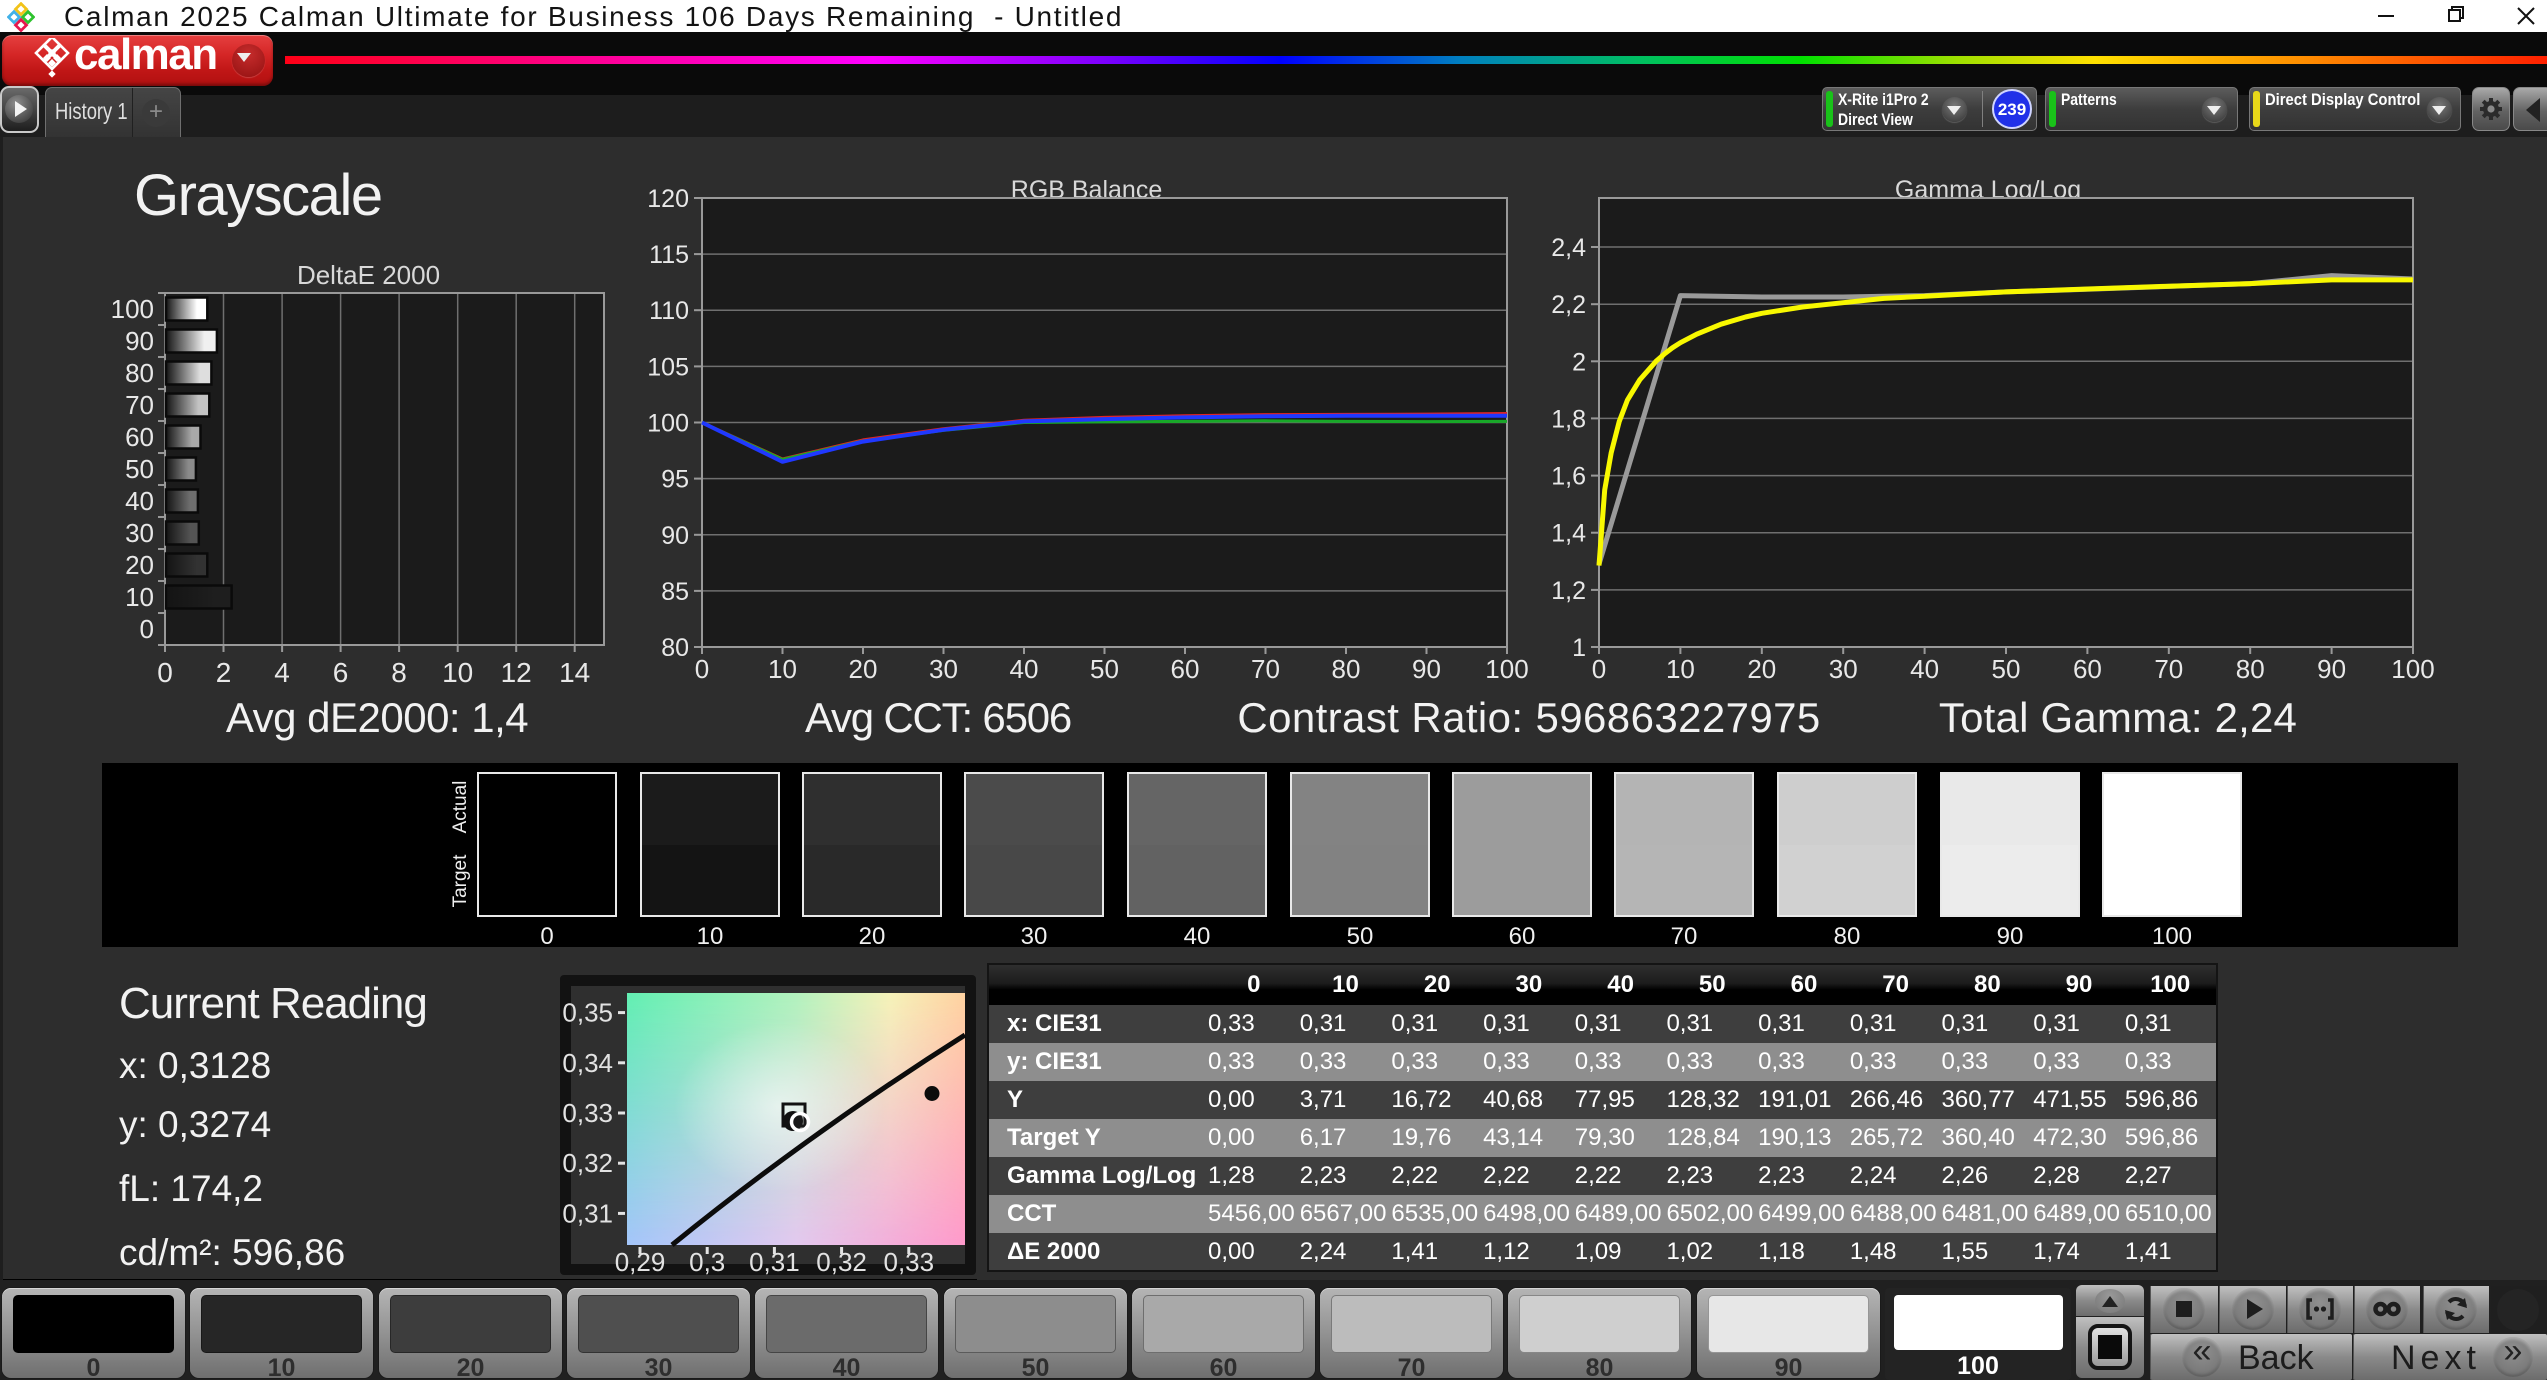 The width and height of the screenshot is (2547, 1380). Describe the element at coordinates (668, 367) in the screenshot. I see `svg-text: 105` at that location.